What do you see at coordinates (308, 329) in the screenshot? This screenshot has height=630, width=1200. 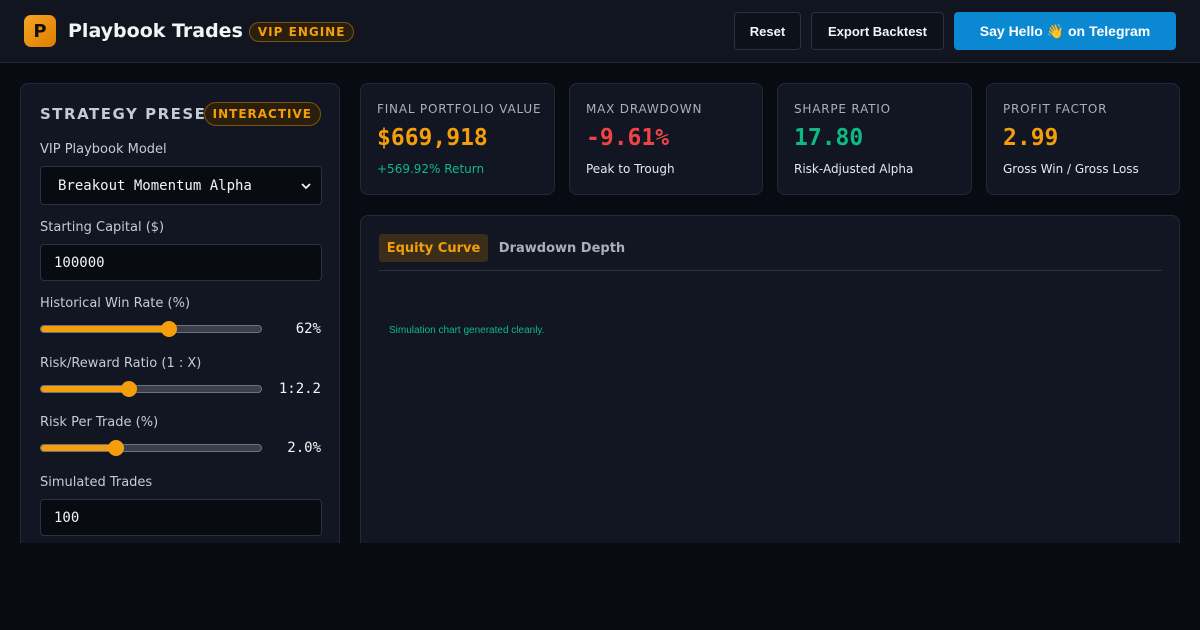 I see `win-rate-value: 62%` at bounding box center [308, 329].